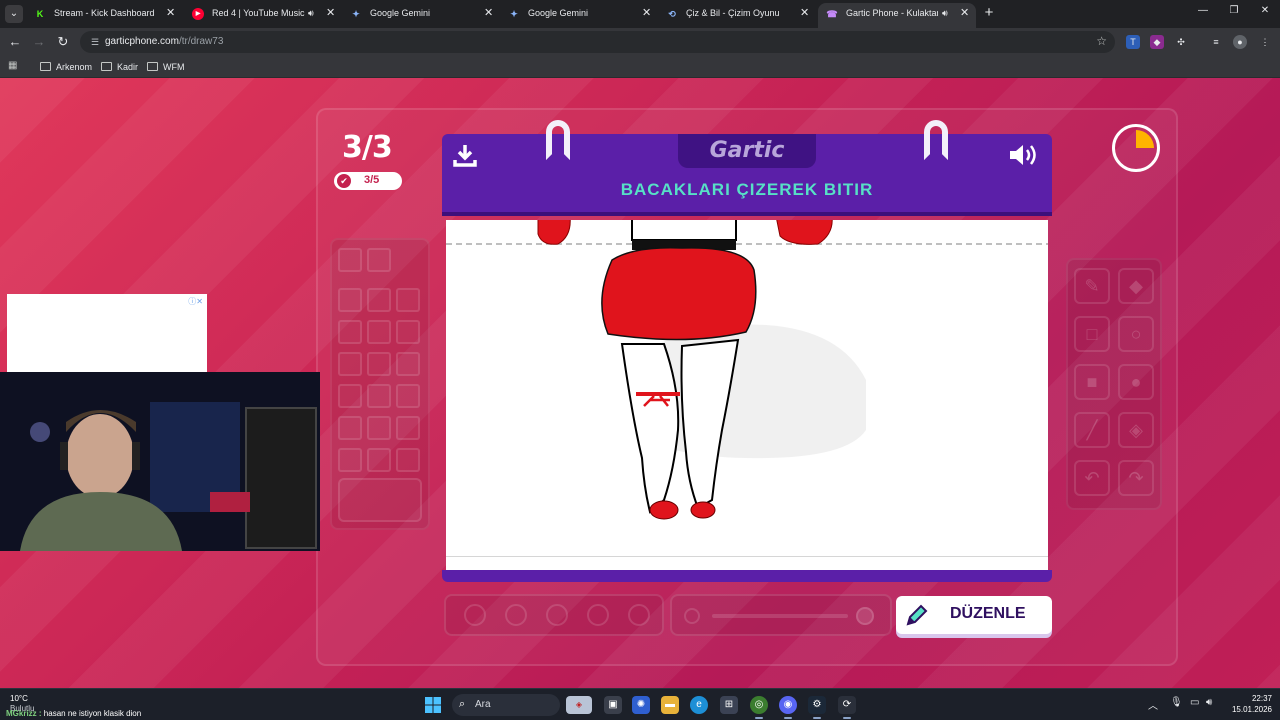  What do you see at coordinates (817, 707) in the screenshot?
I see `steam-icon: ⚙` at bounding box center [817, 707].